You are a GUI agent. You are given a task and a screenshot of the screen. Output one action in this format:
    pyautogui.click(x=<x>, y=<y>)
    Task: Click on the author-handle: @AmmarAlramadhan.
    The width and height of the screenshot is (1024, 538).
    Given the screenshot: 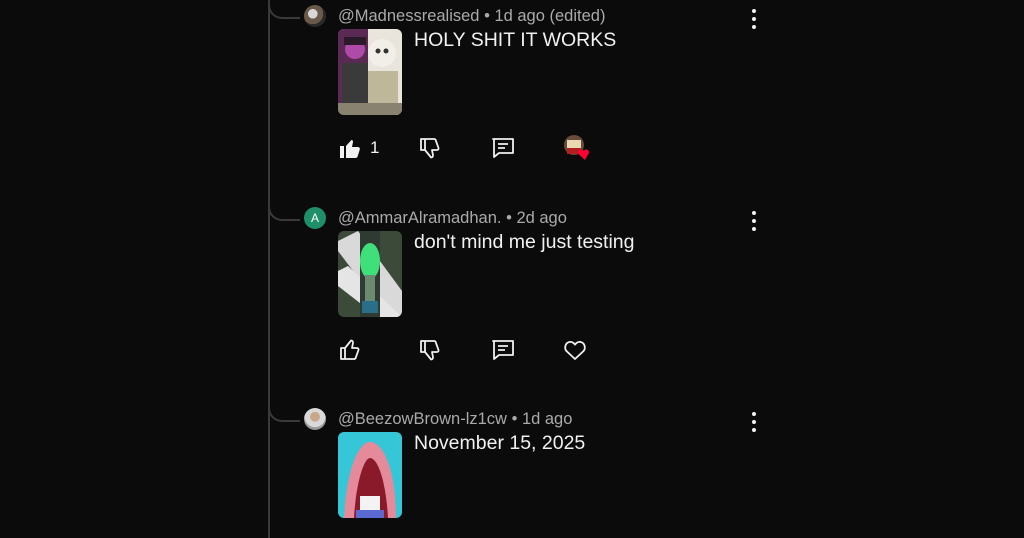 What is the action you would take?
    pyautogui.click(x=419, y=218)
    